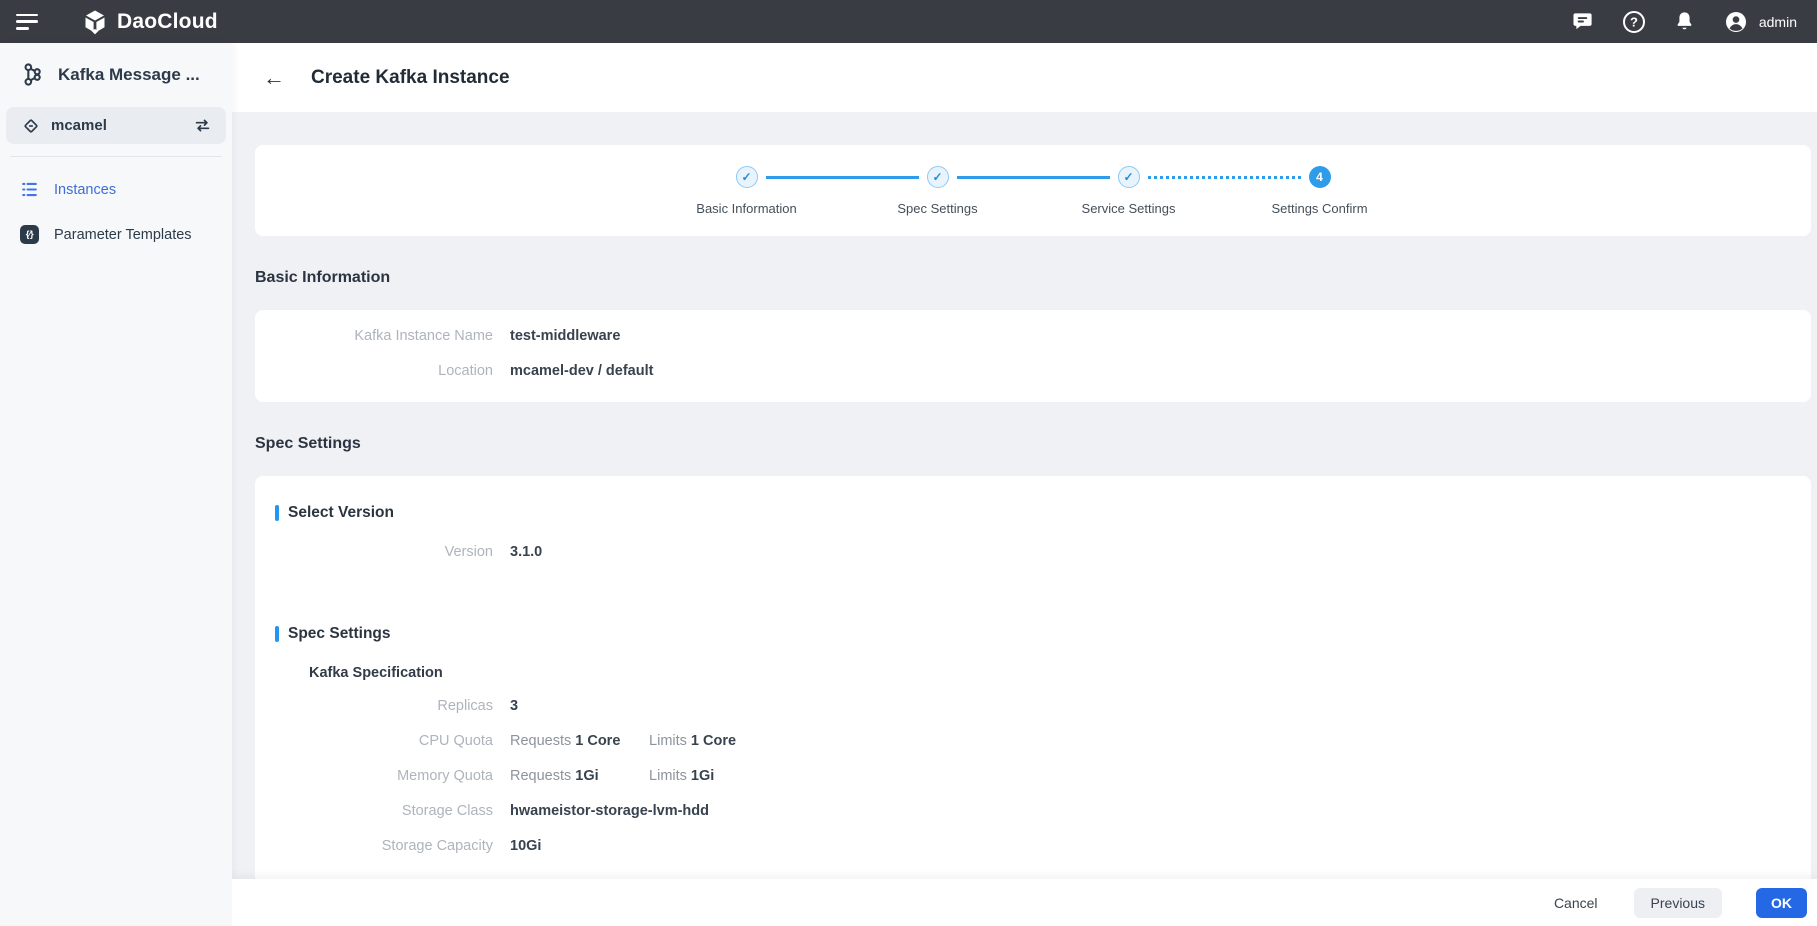 This screenshot has width=1817, height=926. I want to click on user-avatar-icon, so click(1736, 22).